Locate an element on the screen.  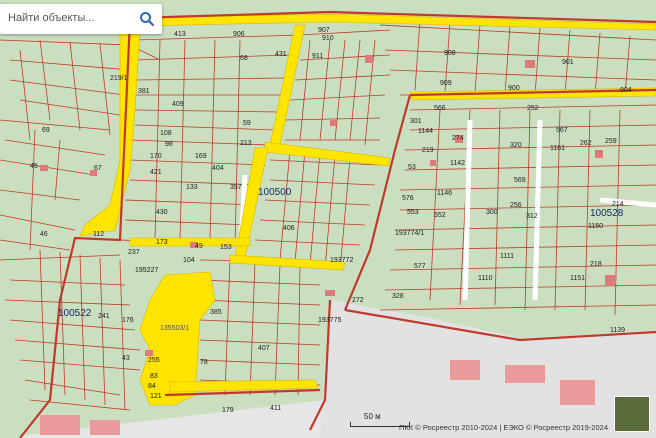
search-icon is located at coordinates (147, 19).